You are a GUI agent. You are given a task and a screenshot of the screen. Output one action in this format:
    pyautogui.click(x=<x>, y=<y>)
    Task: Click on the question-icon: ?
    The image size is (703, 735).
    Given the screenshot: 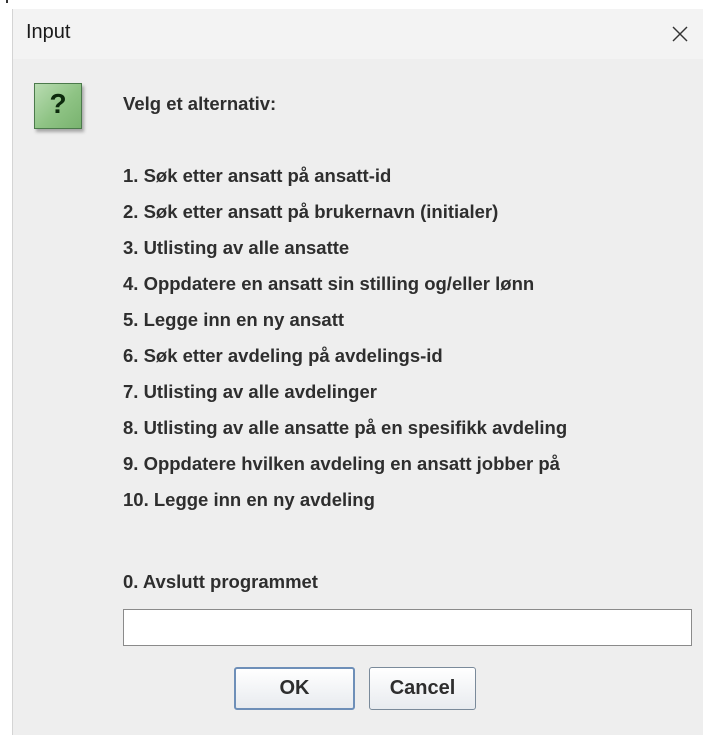 What is the action you would take?
    pyautogui.click(x=58, y=106)
    